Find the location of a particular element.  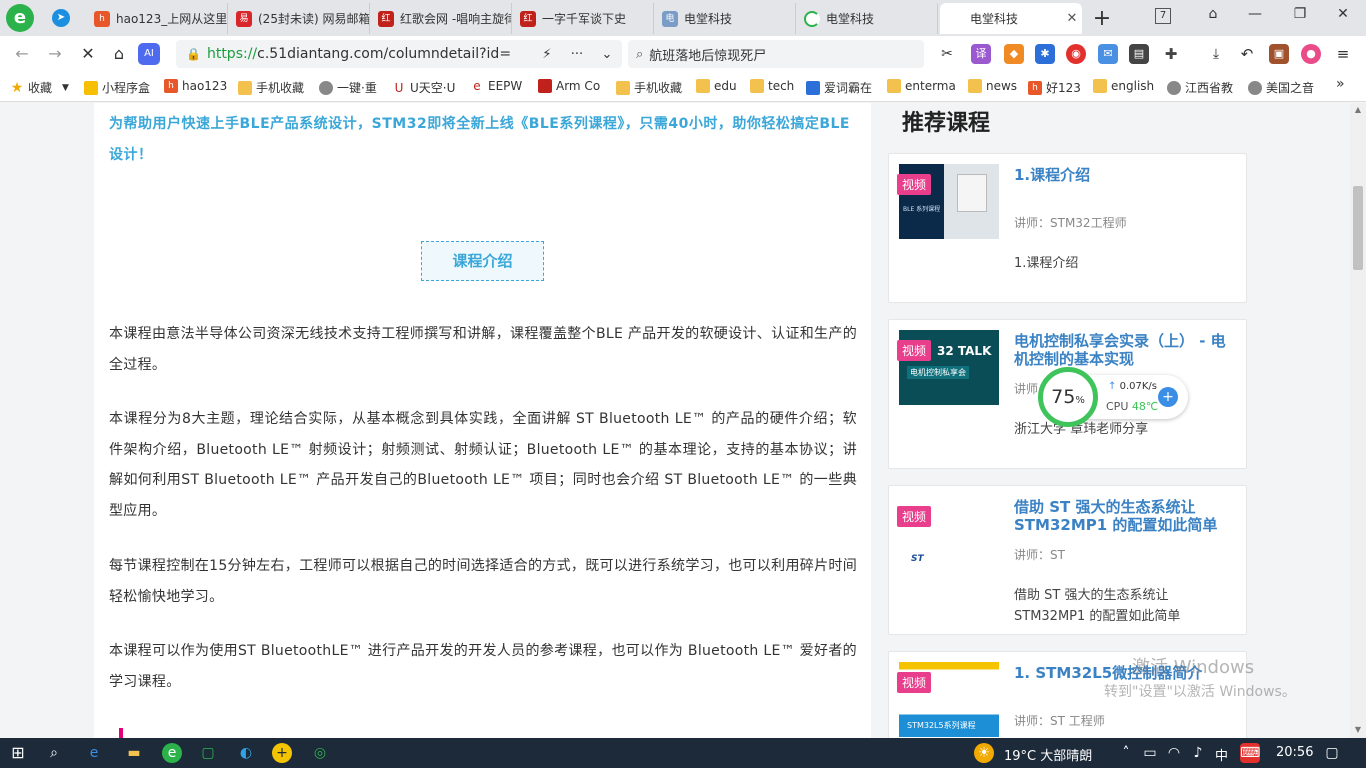

close-window-icon: ✕ is located at coordinates (1343, 14).